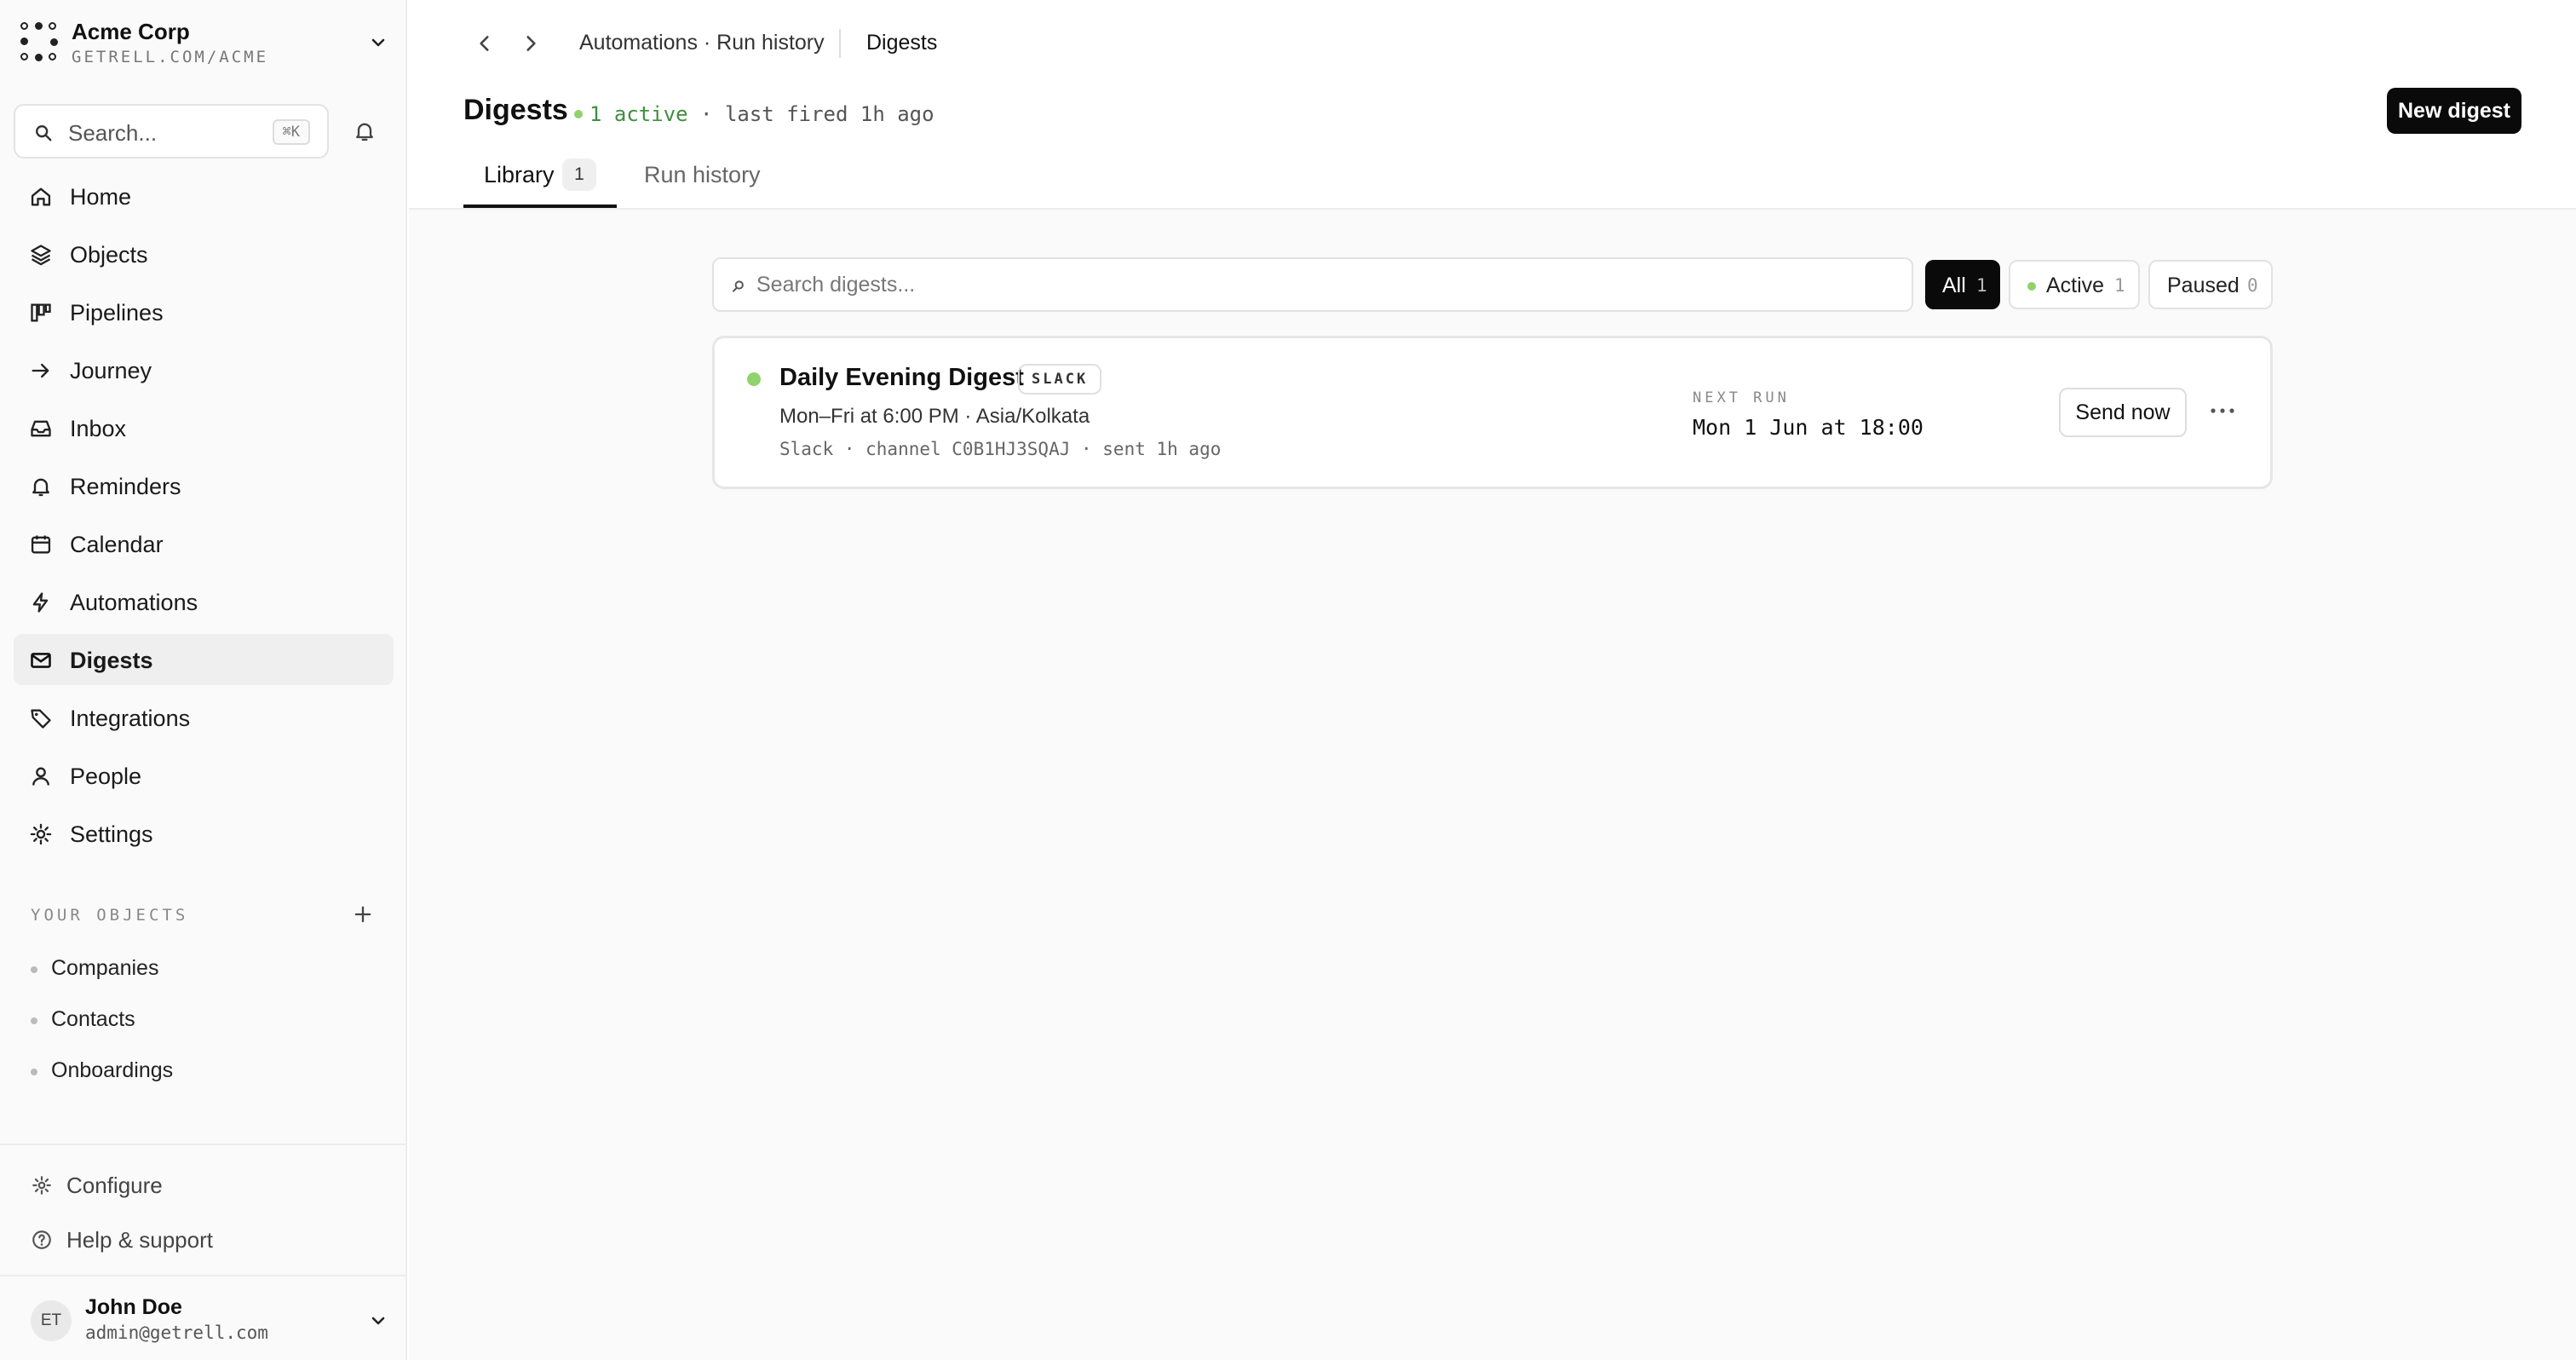  Describe the element at coordinates (204, 1144) in the screenshot. I see `sidebar-divider` at that location.